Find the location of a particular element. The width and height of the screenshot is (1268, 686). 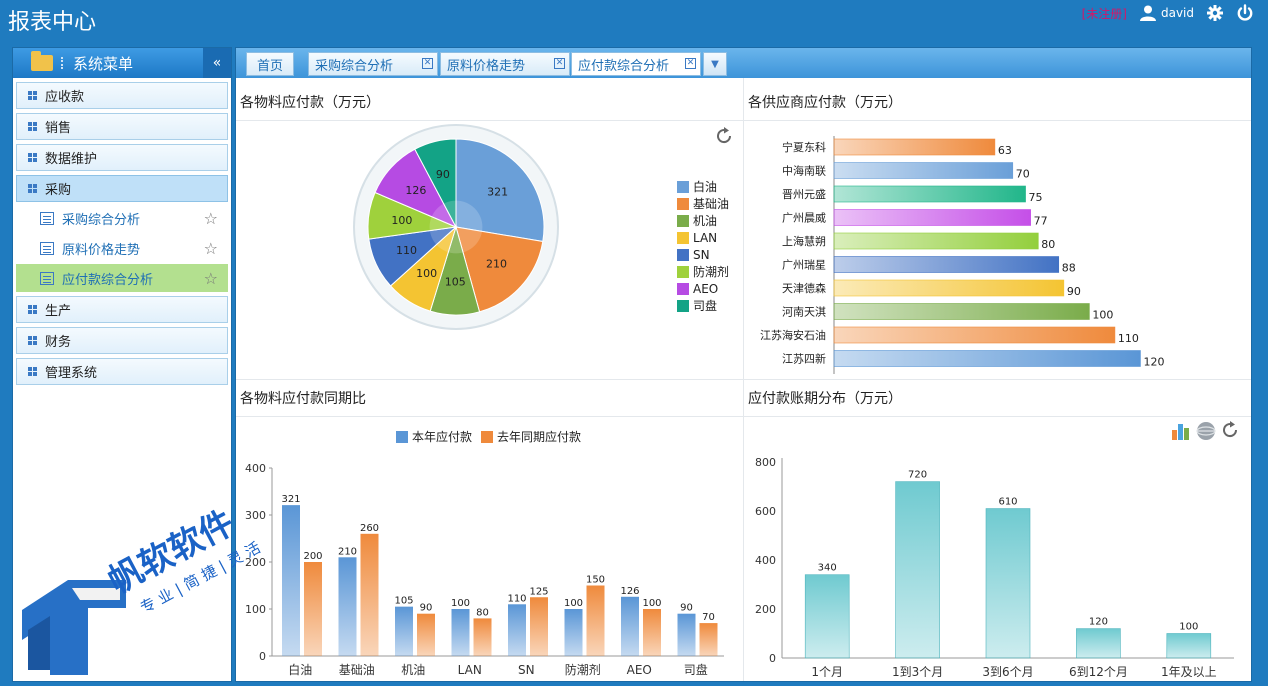

report-icon is located at coordinates (47, 278).